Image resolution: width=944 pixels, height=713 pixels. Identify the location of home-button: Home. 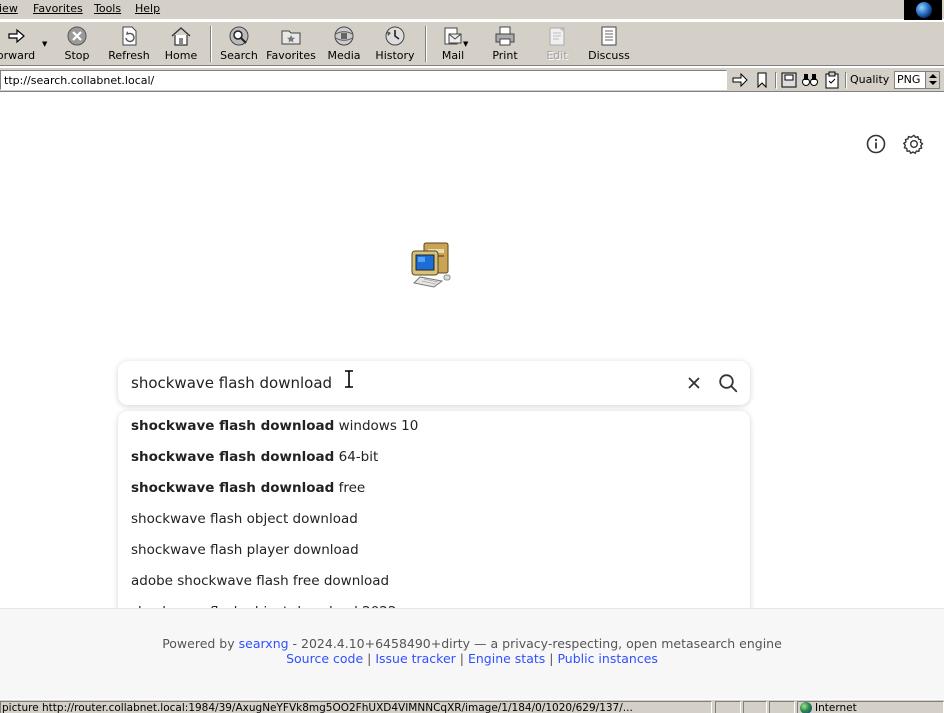
(181, 45).